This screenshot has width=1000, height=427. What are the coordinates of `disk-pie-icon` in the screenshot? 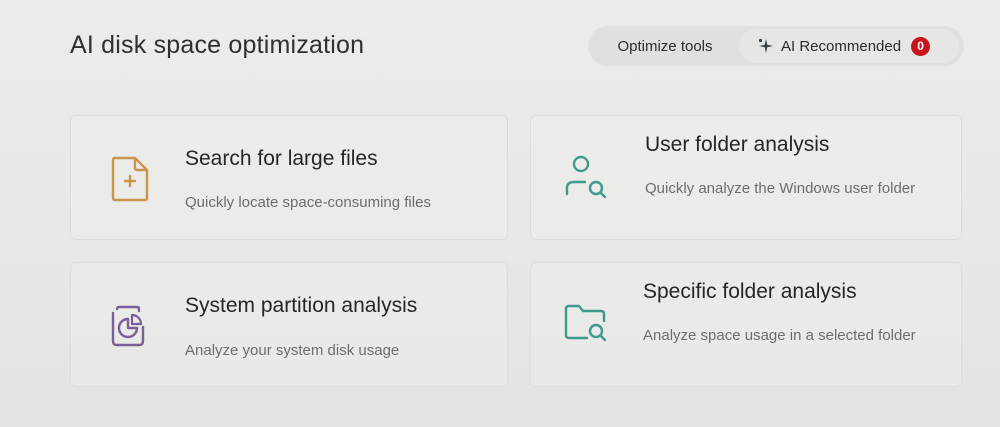 It's located at (128, 328).